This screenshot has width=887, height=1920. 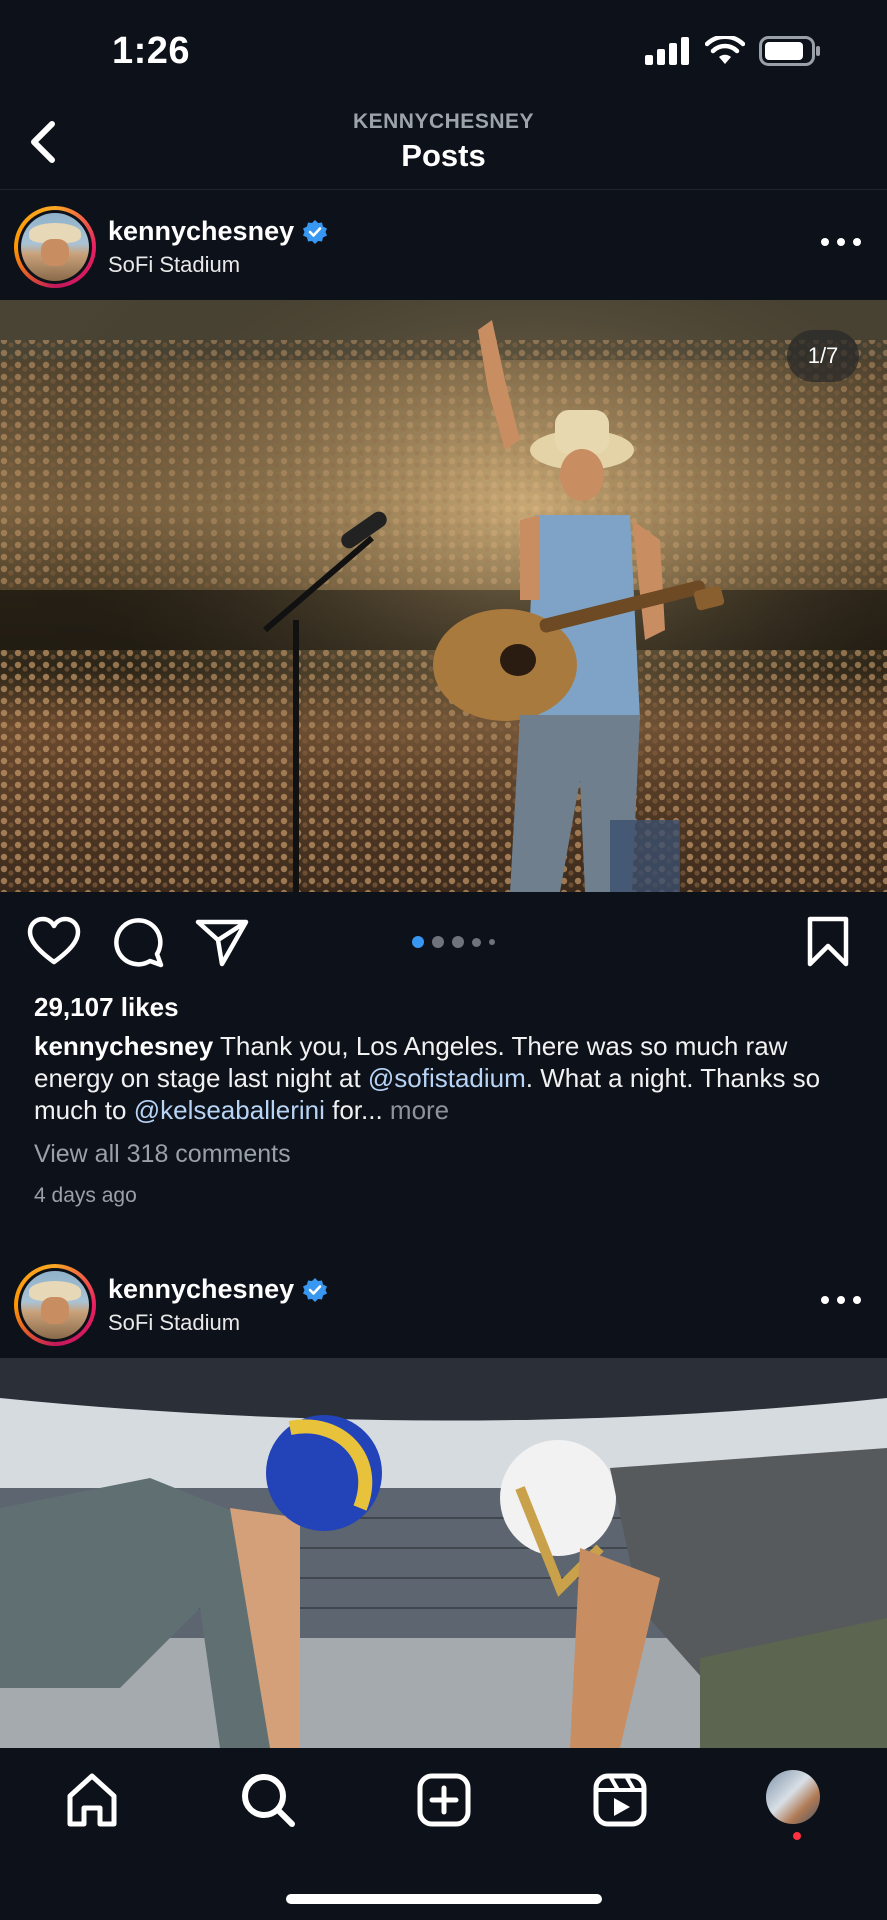 What do you see at coordinates (444, 1899) in the screenshot?
I see `home-indicator` at bounding box center [444, 1899].